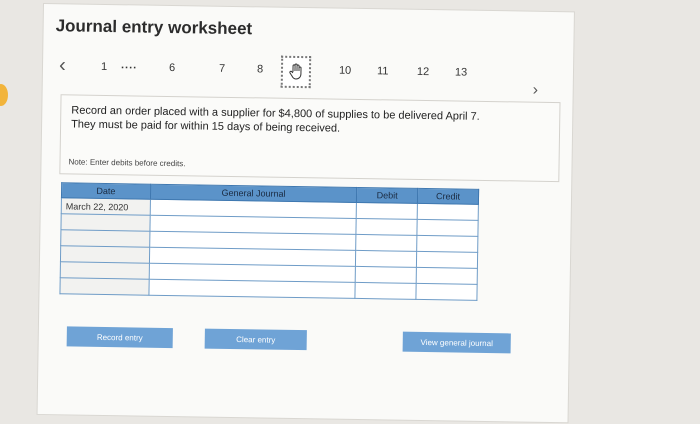  Describe the element at coordinates (4, 95) in the screenshot. I see `side-indicator` at that location.